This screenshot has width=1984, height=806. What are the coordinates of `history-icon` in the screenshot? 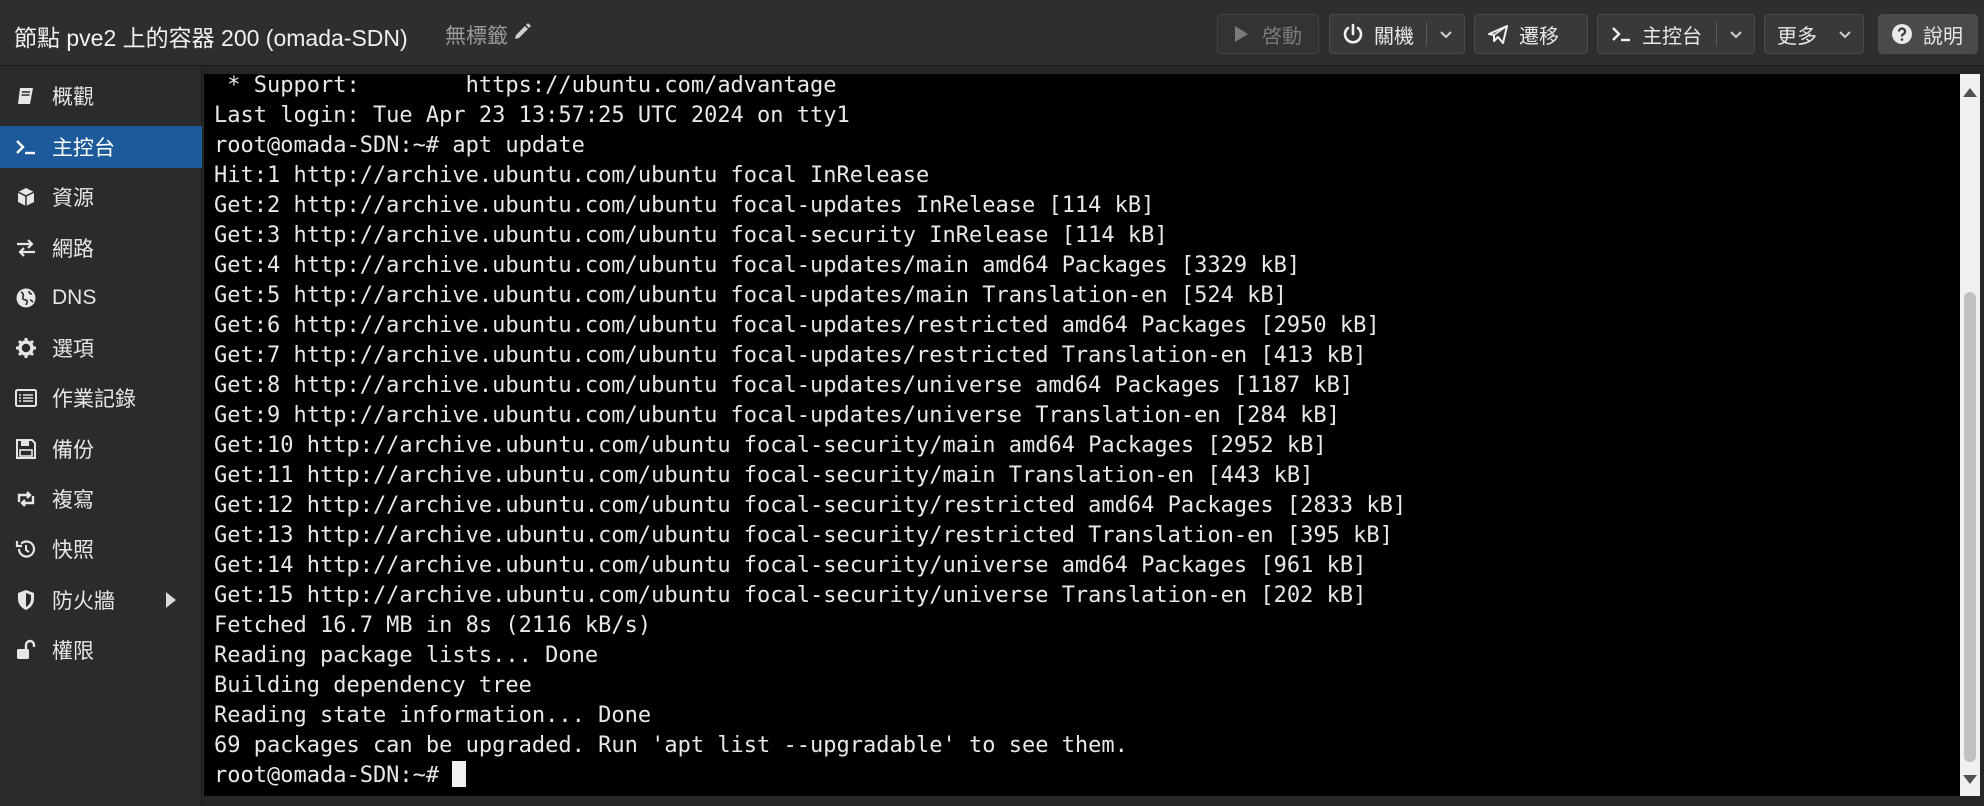 It's located at (26, 549).